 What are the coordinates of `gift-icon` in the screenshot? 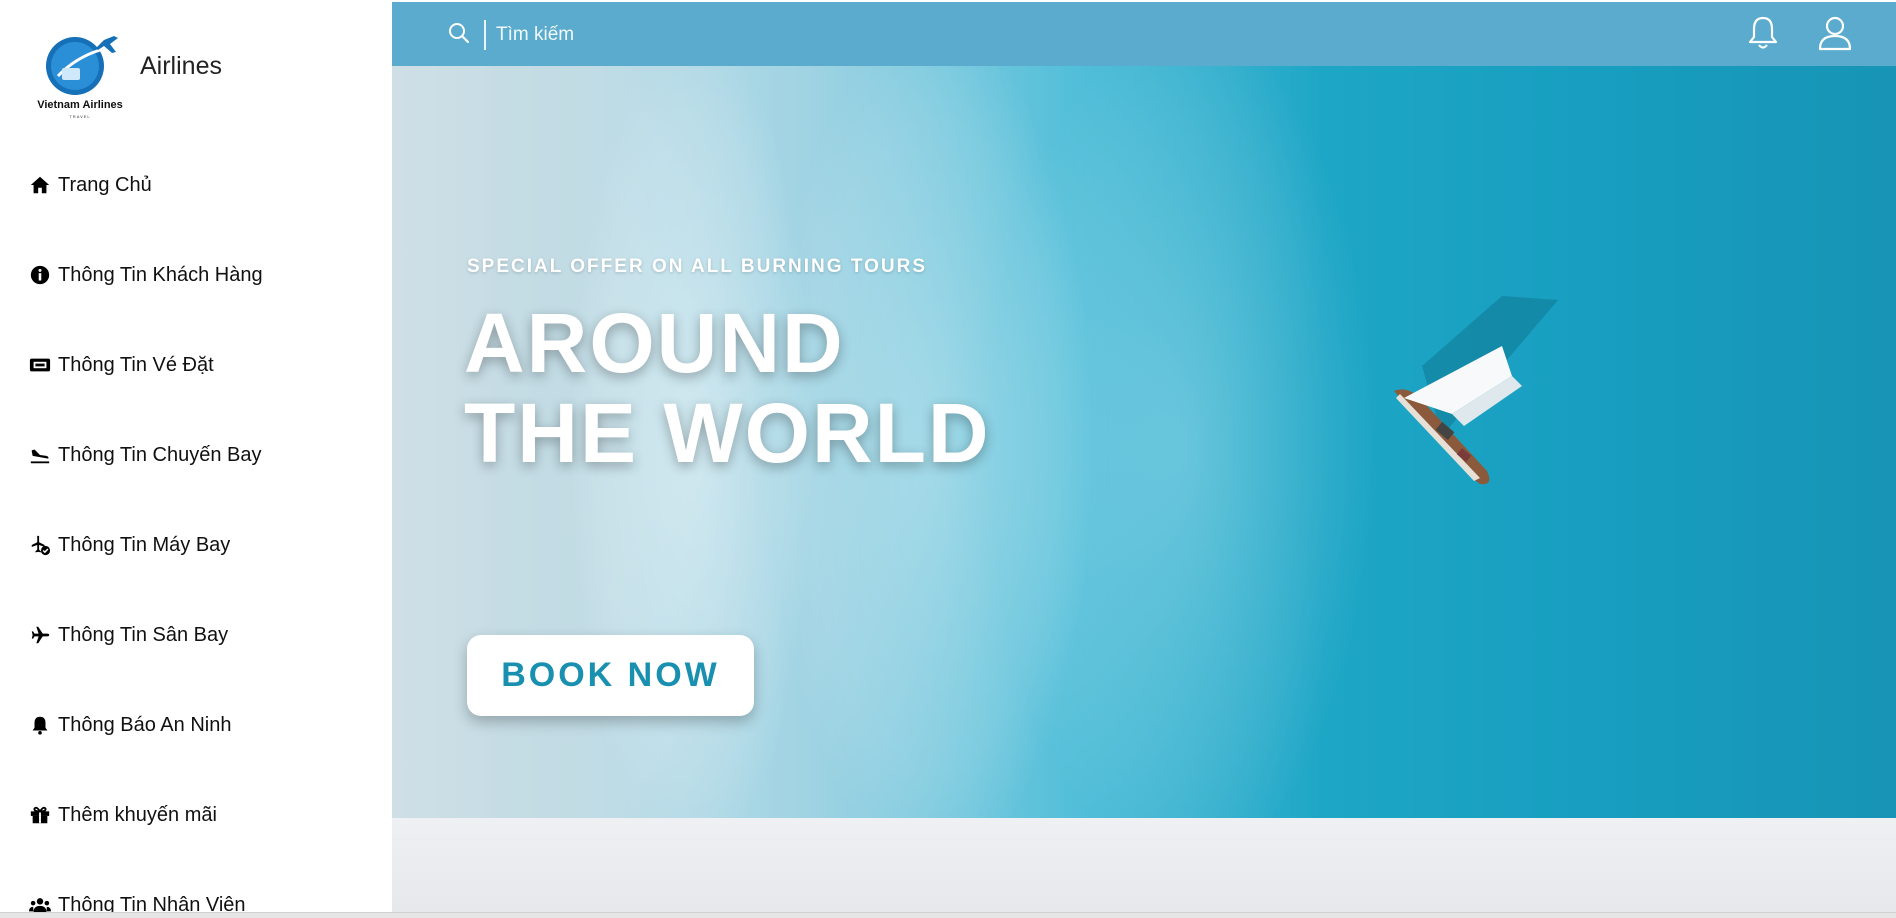 It's located at (40, 815).